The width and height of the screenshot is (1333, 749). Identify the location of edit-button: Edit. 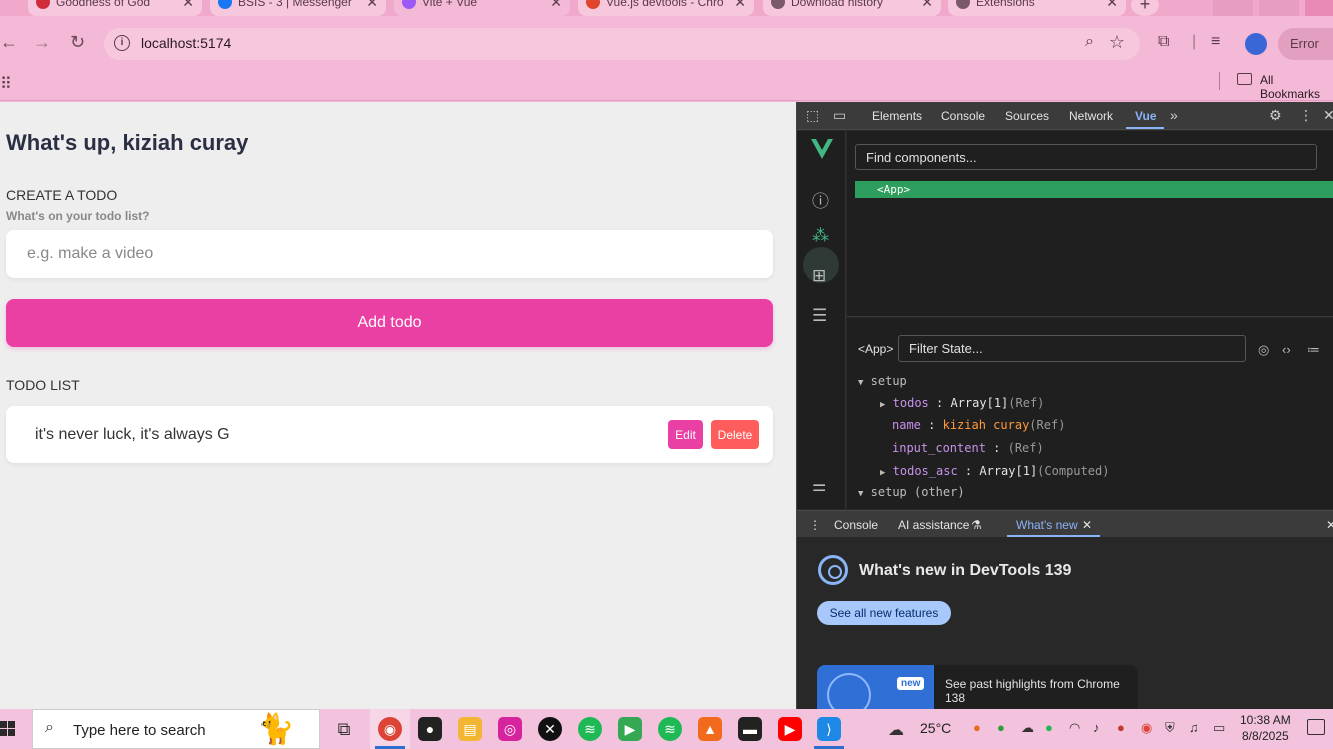
(685, 434).